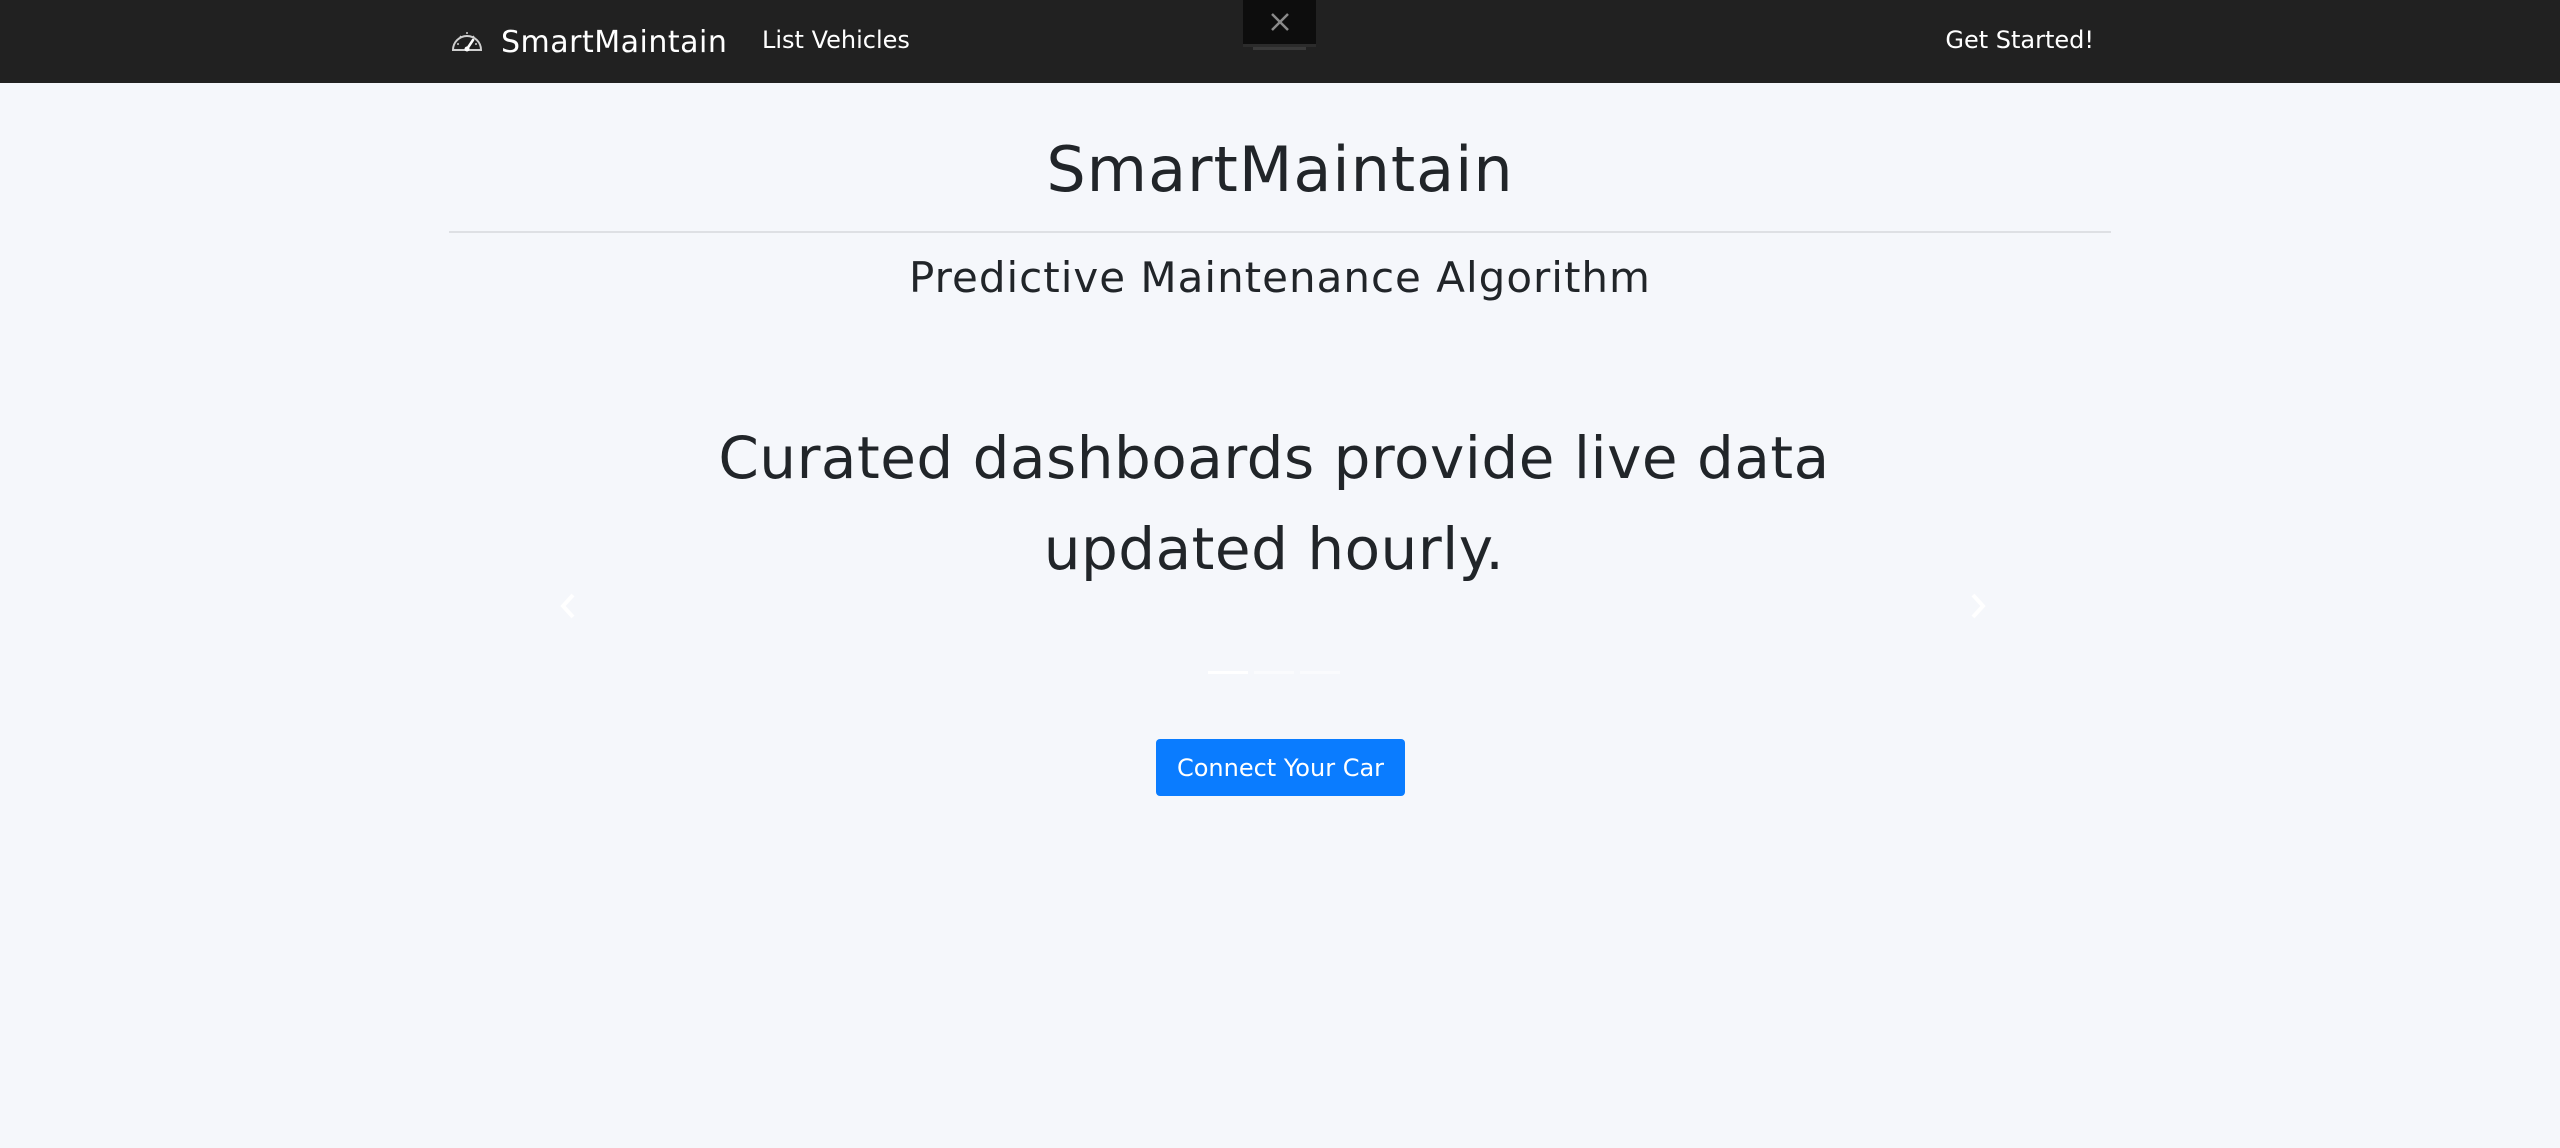 Image resolution: width=2560 pixels, height=1148 pixels. What do you see at coordinates (568, 606) in the screenshot?
I see `chevron-left-icon` at bounding box center [568, 606].